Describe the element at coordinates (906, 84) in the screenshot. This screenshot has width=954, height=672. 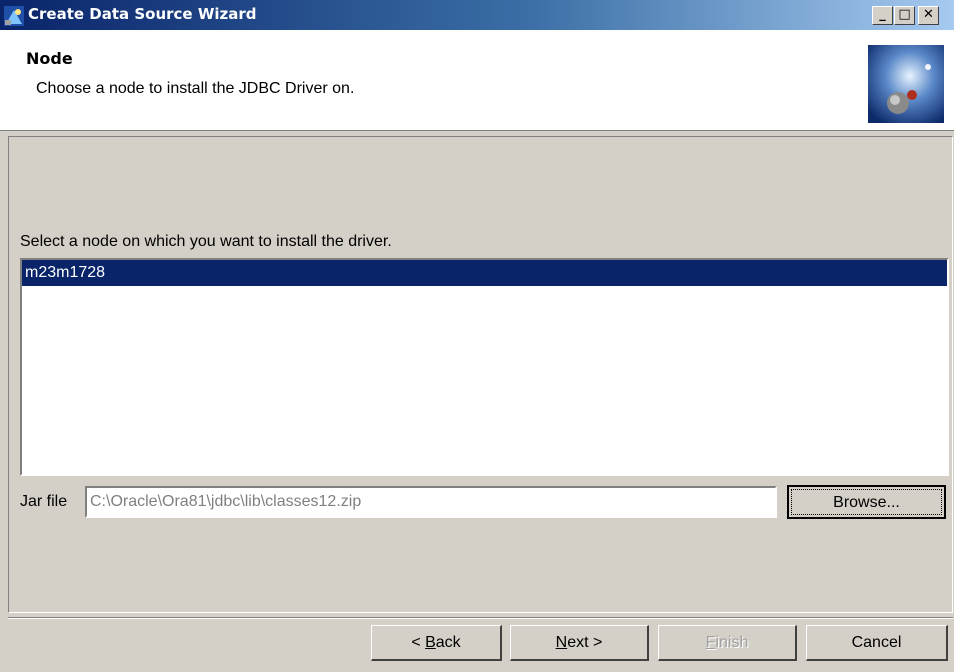
I see `globe-graphic-icon` at that location.